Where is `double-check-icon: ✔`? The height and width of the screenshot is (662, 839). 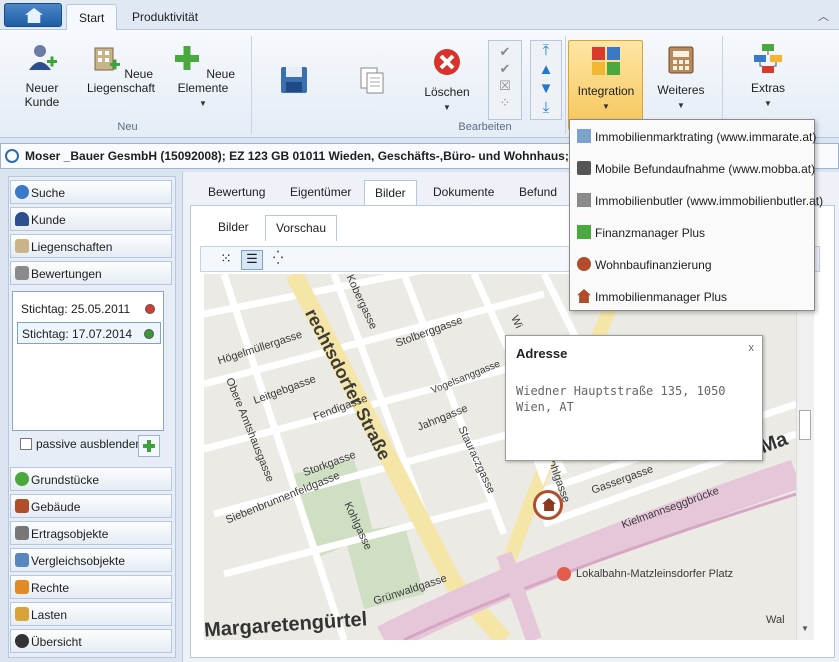 double-check-icon: ✔ is located at coordinates (505, 68).